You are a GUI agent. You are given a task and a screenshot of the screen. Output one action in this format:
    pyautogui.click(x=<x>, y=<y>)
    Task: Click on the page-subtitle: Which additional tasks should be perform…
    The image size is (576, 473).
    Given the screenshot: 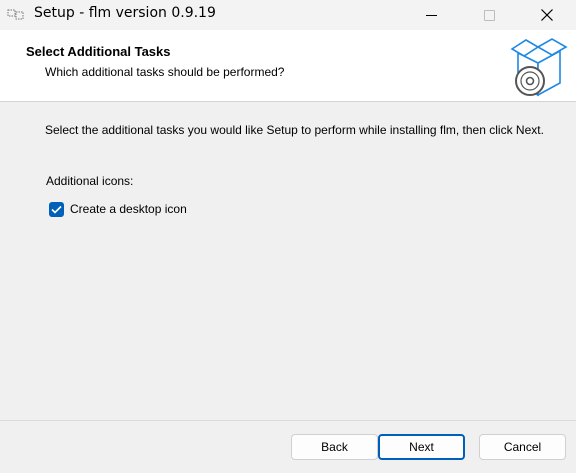 What is the action you would take?
    pyautogui.click(x=165, y=72)
    